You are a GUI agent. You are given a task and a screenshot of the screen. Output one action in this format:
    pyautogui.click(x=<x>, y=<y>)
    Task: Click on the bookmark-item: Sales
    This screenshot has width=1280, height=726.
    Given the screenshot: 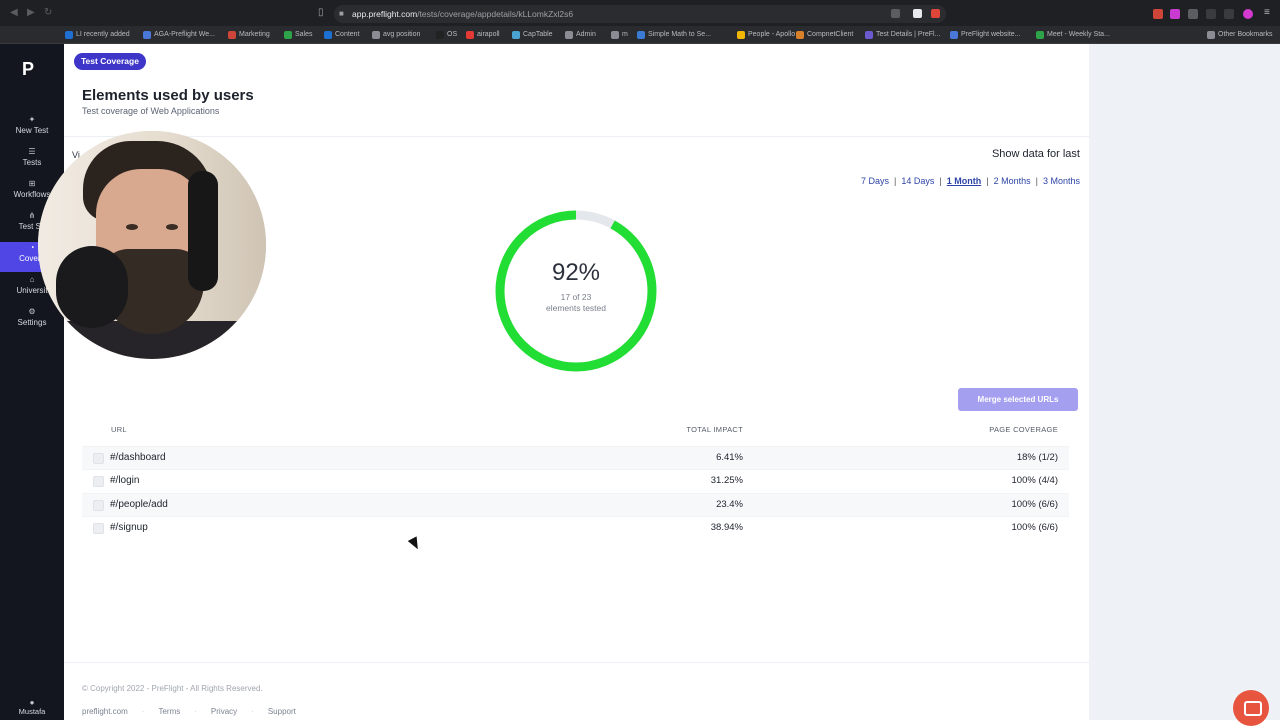 What is the action you would take?
    pyautogui.click(x=298, y=35)
    